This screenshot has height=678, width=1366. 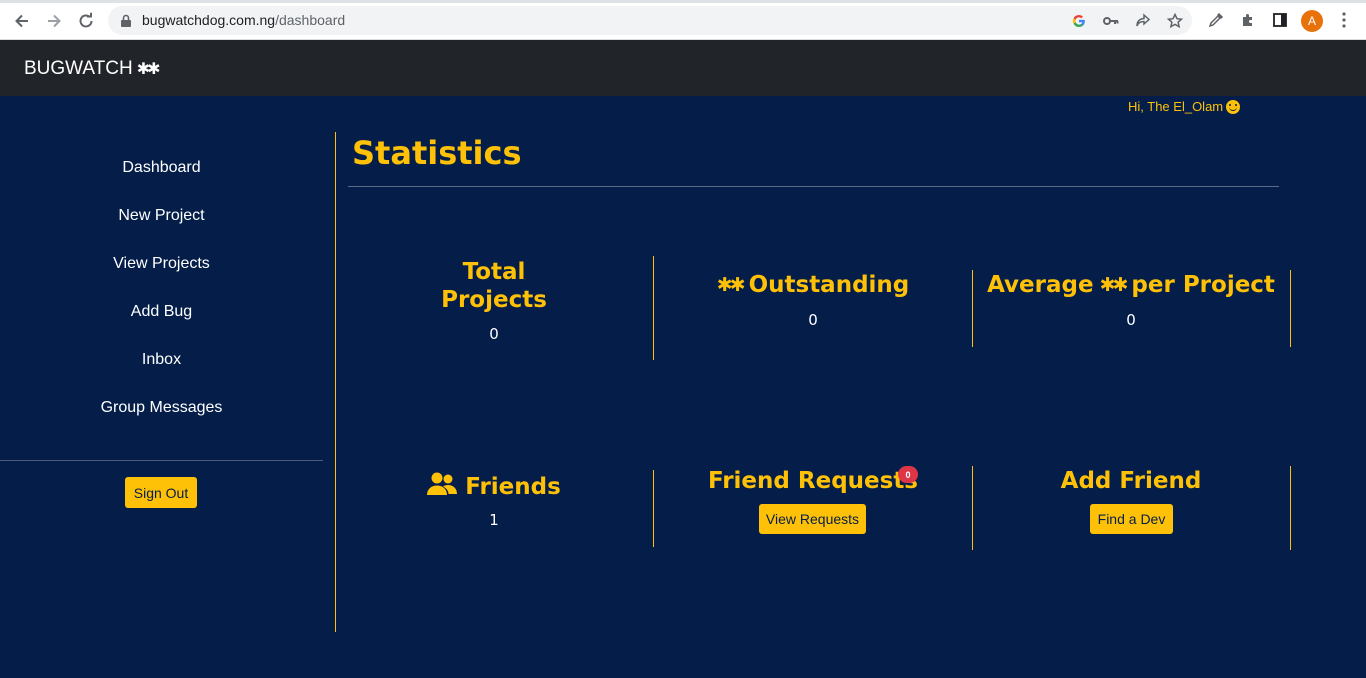 I want to click on back-icon, so click(x=22, y=21).